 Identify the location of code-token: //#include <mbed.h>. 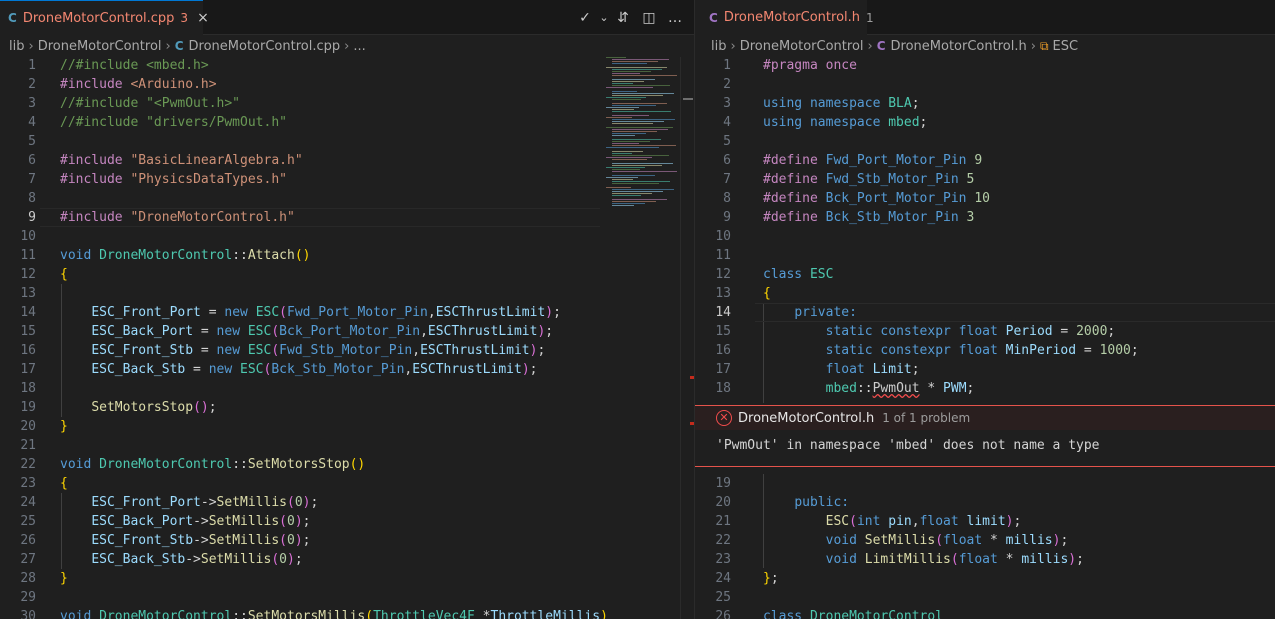
(134, 65).